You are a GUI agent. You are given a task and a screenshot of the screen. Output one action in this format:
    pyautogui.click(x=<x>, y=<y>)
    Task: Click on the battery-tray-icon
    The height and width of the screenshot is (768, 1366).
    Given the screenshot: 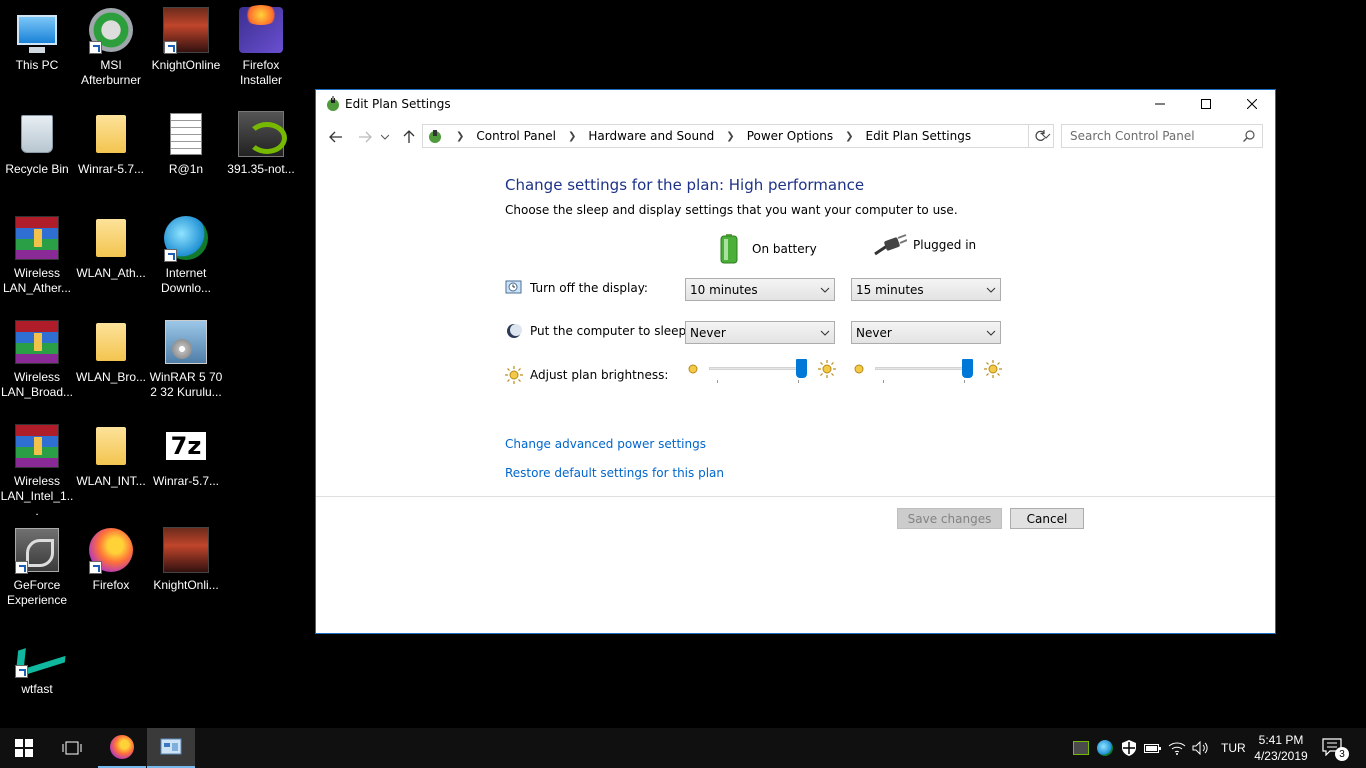 What is the action you would take?
    pyautogui.click(x=1153, y=748)
    